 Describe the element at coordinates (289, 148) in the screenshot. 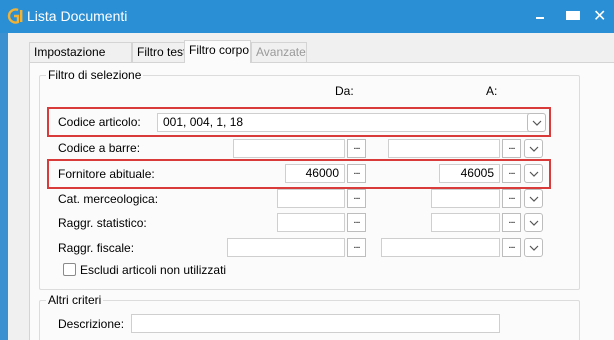

I see `codice-a-barre-from-input` at that location.